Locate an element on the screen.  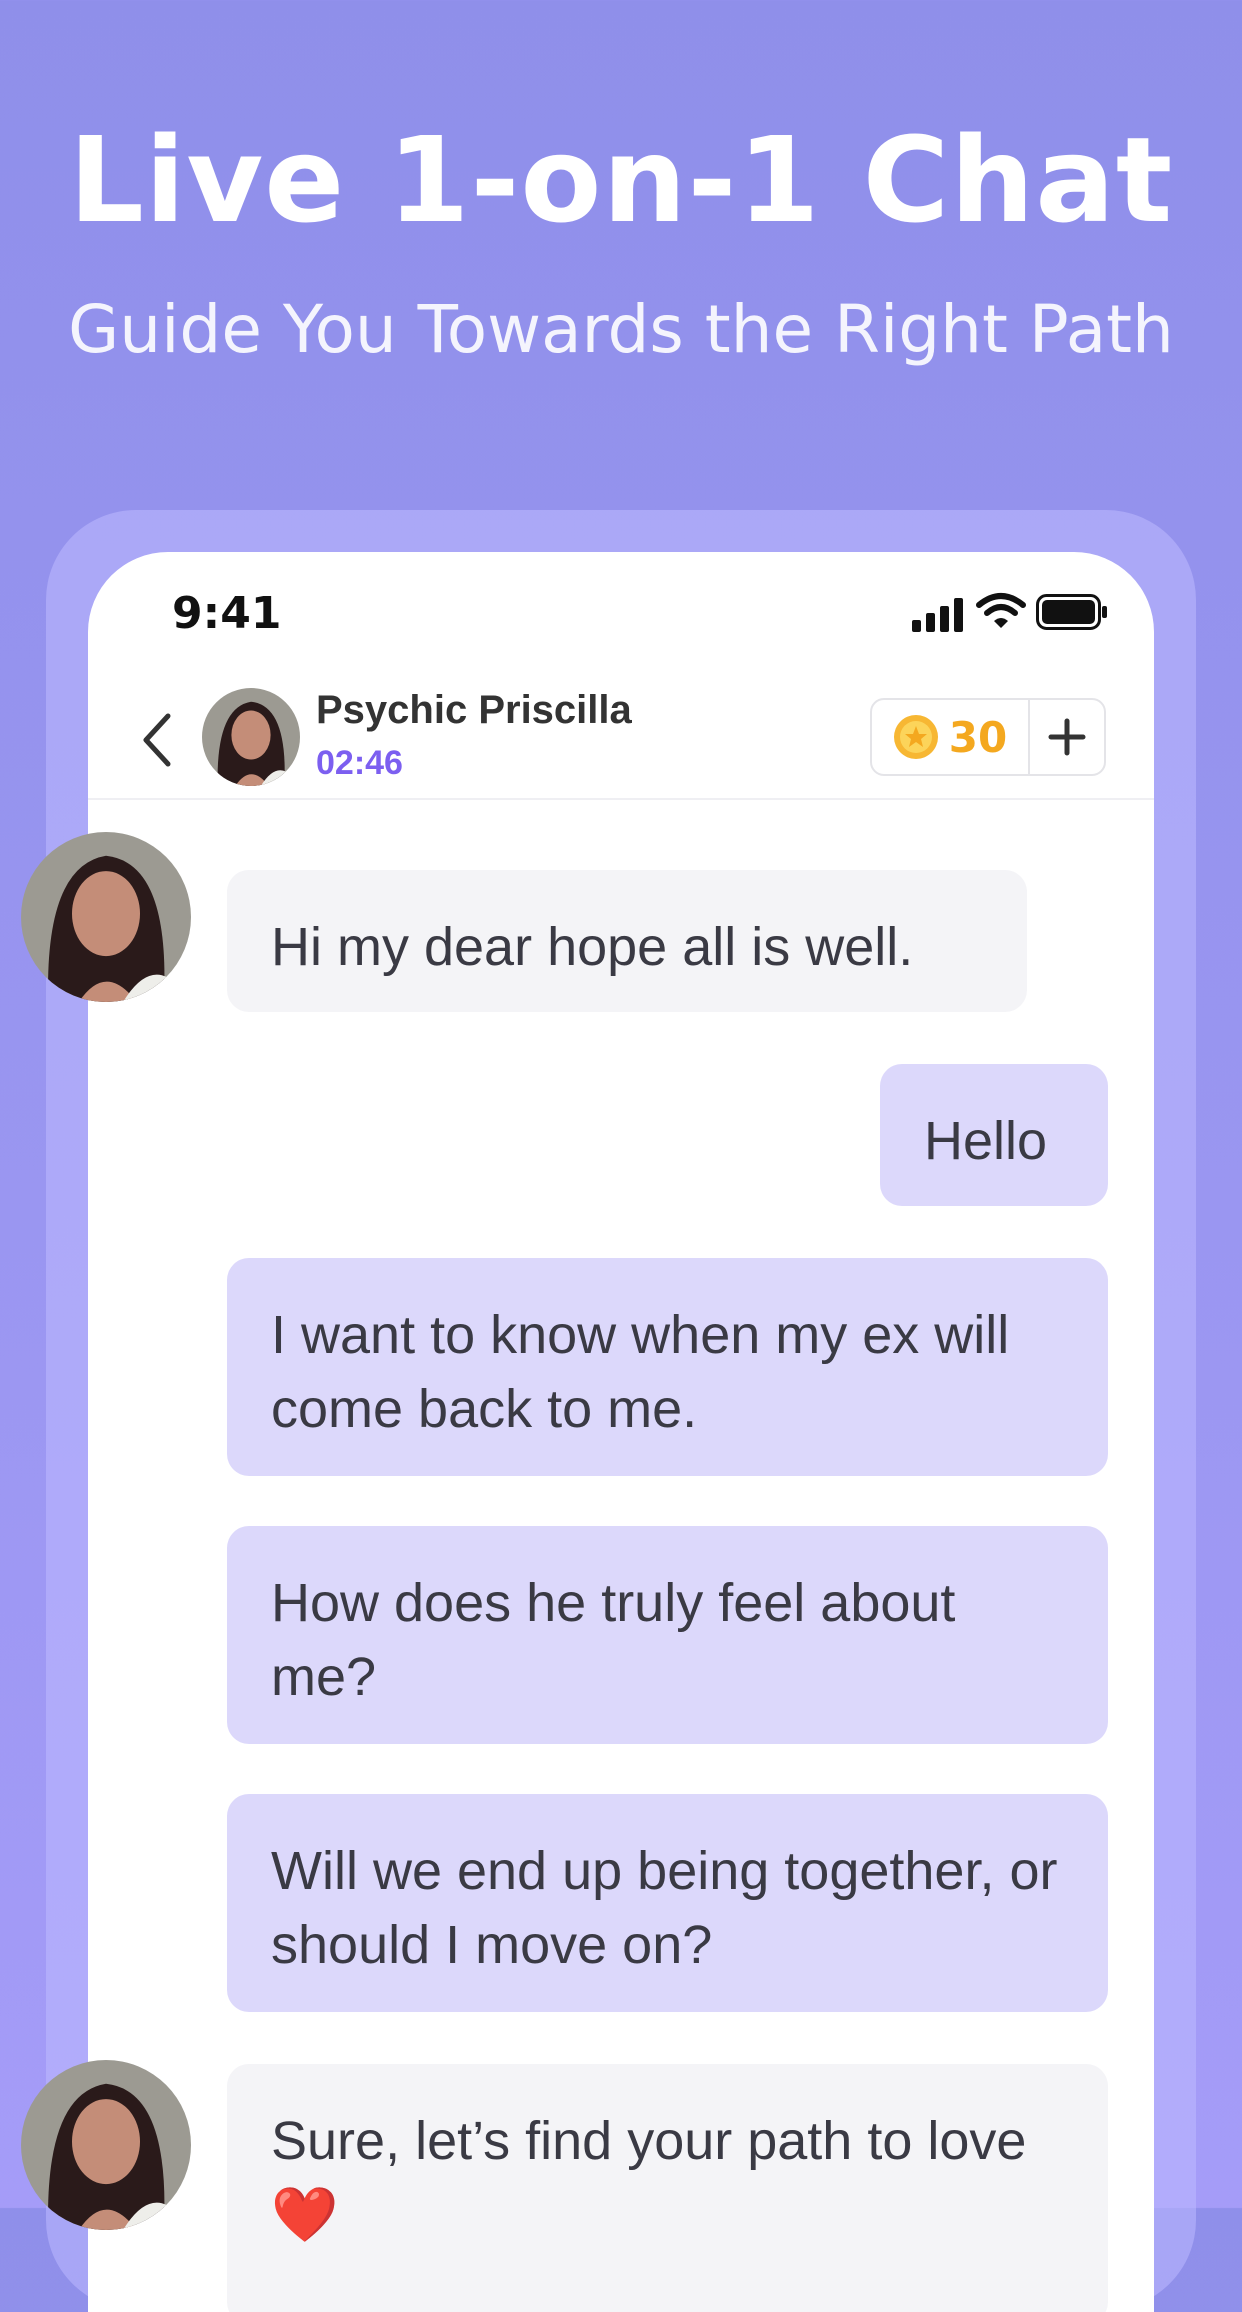
wifi-icon is located at coordinates (1001, 610).